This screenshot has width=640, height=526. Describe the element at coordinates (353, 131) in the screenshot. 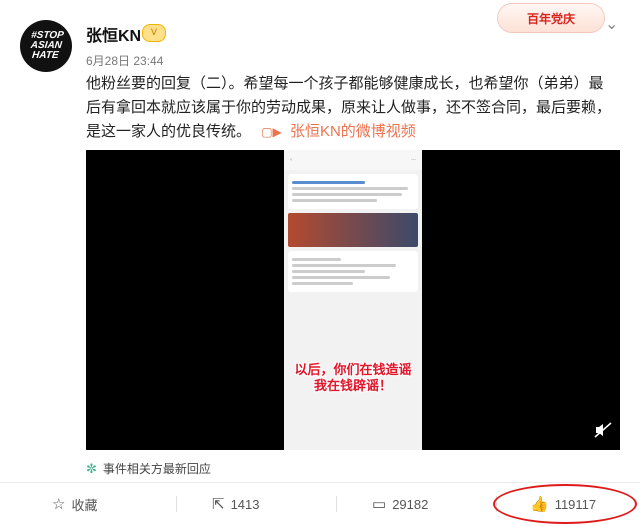

I see `video-link: 张恒KN的微博视频` at that location.